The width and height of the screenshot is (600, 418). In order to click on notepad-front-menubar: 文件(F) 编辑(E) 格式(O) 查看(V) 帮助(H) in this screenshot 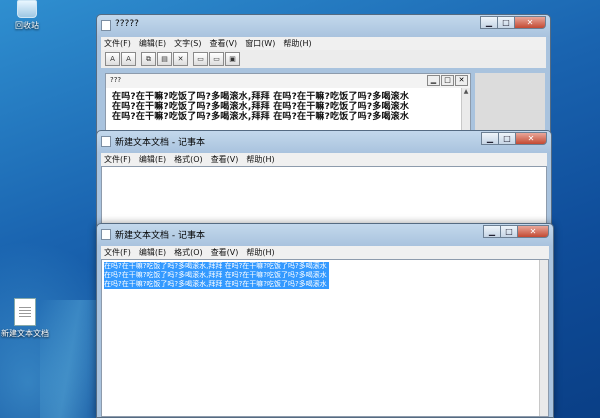, I will do `click(325, 252)`.